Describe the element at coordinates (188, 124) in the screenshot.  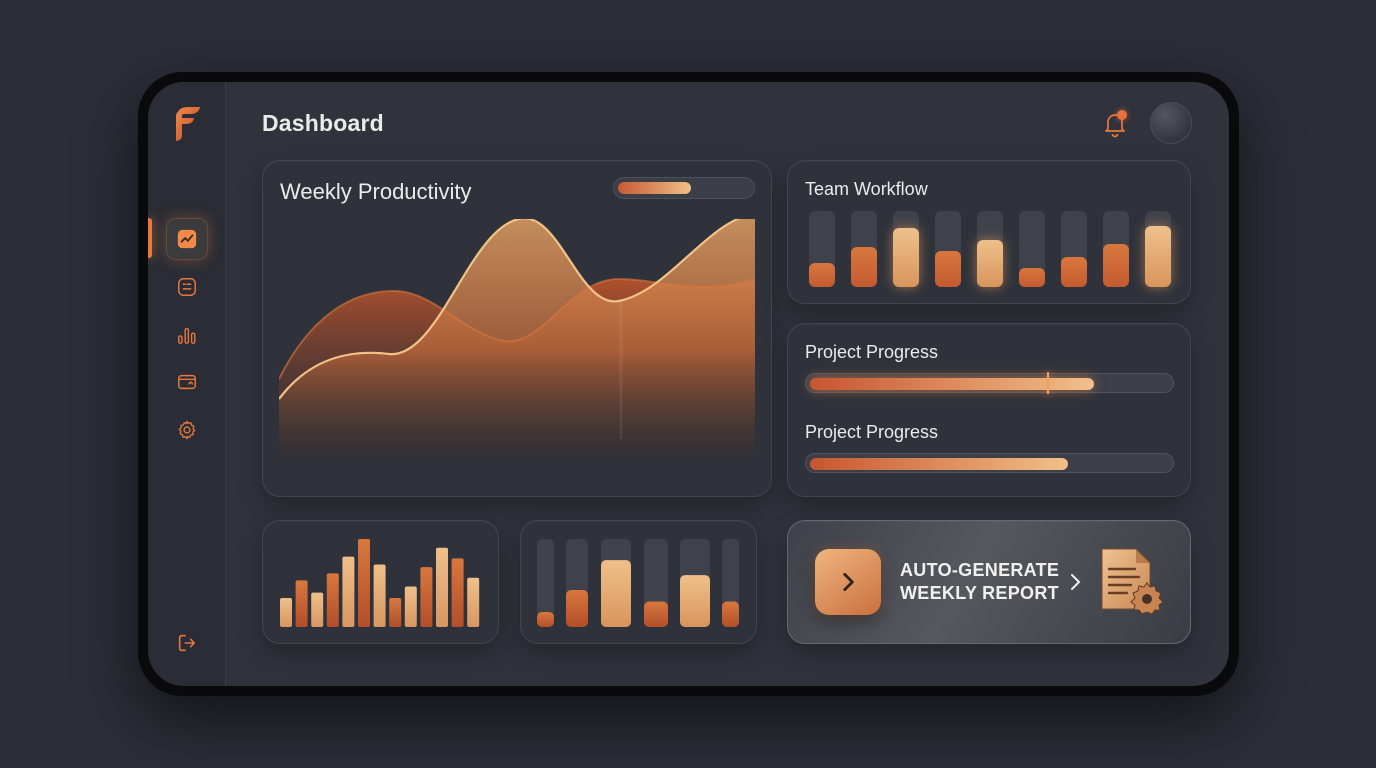
I see `app-logo` at that location.